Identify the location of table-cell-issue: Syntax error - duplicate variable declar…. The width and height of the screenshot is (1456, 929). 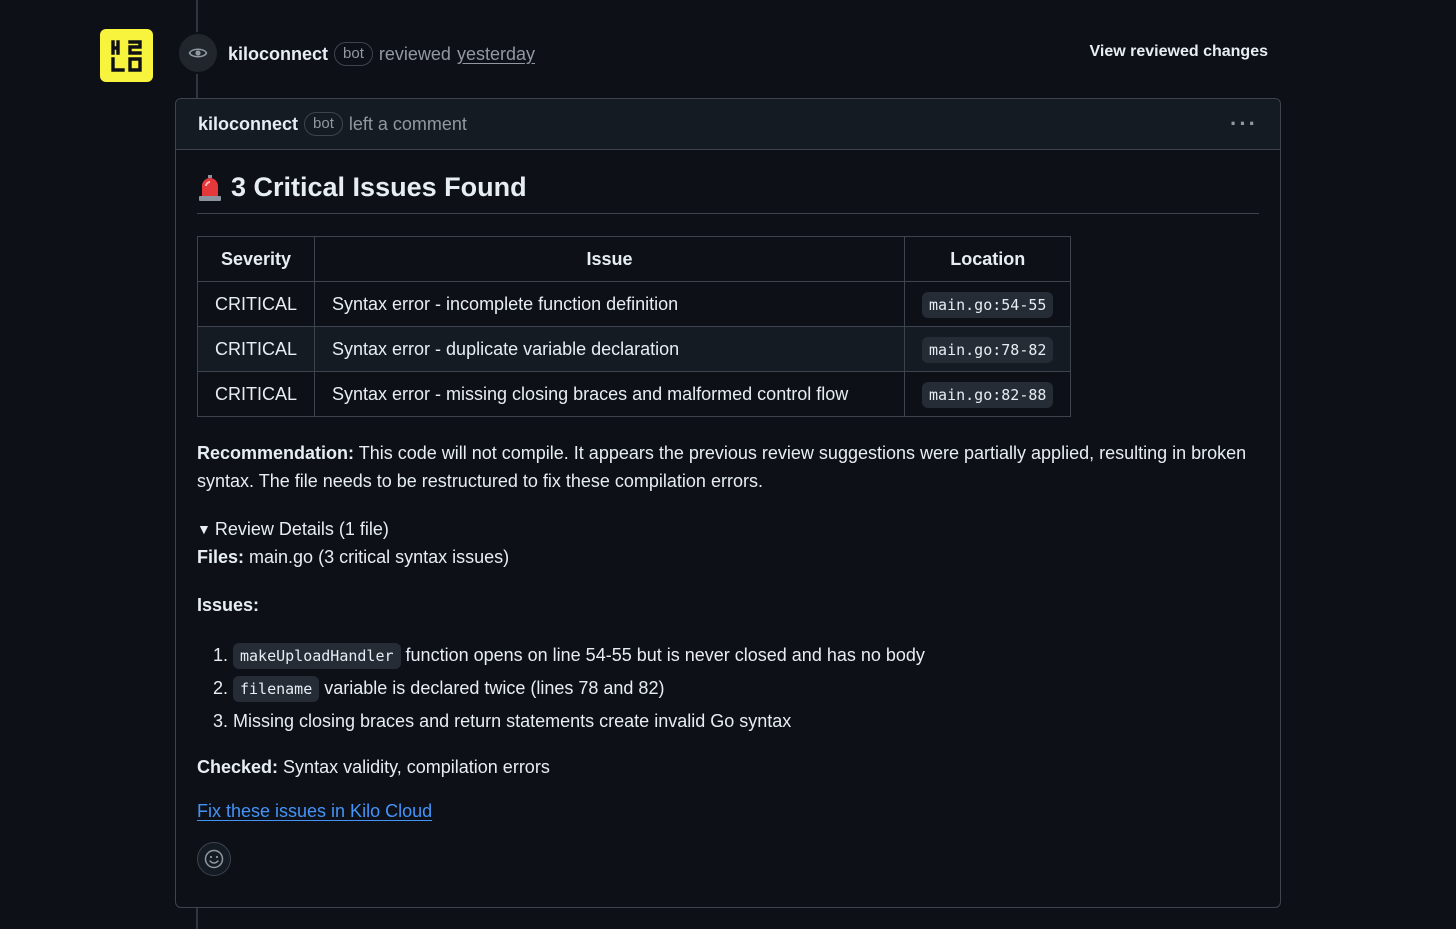
(610, 349).